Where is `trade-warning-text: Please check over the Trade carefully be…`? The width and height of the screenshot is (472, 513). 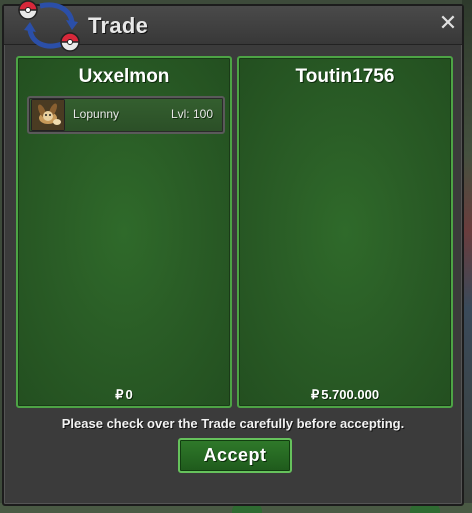 trade-warning-text: Please check over the Trade carefully be… is located at coordinates (233, 423).